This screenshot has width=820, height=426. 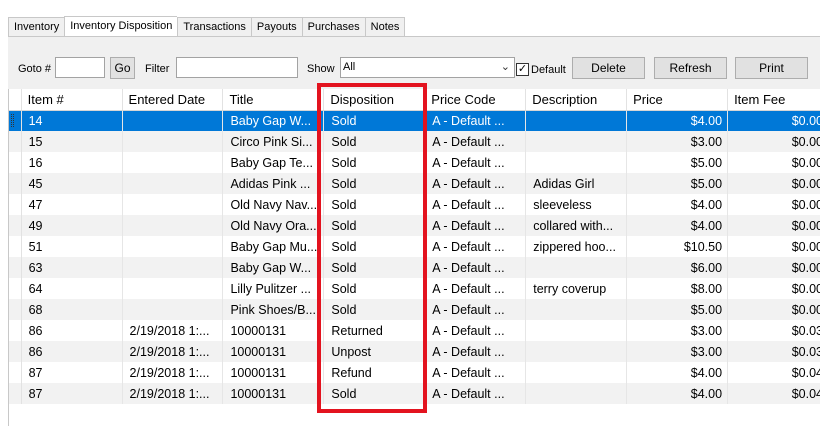 I want to click on column-header-price-code: Price Code, so click(x=475, y=100).